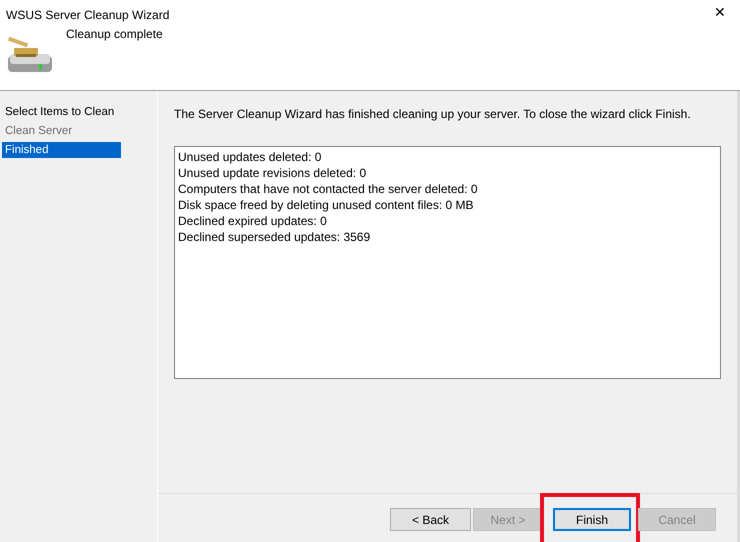  Describe the element at coordinates (60, 112) in the screenshot. I see `sidebar-item: Select Items to Clean` at that location.